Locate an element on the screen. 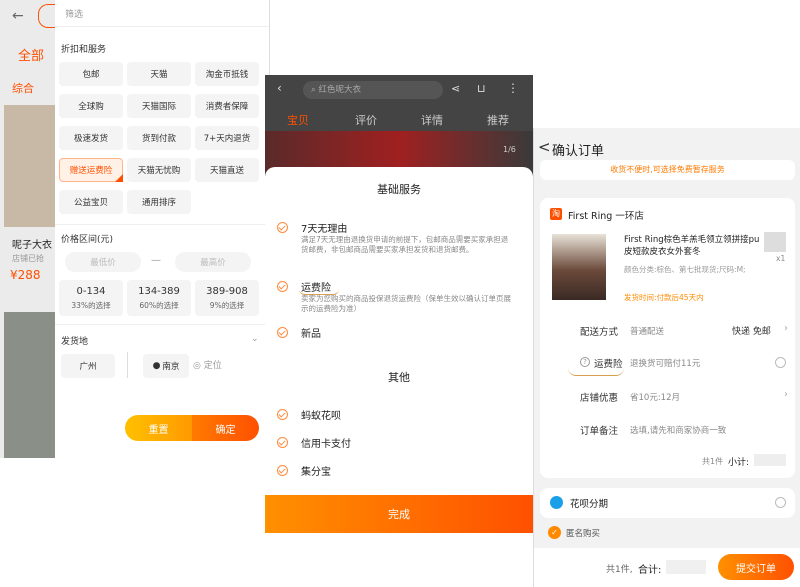 The height and width of the screenshot is (587, 800). back-icon: ‹ is located at coordinates (279, 88).